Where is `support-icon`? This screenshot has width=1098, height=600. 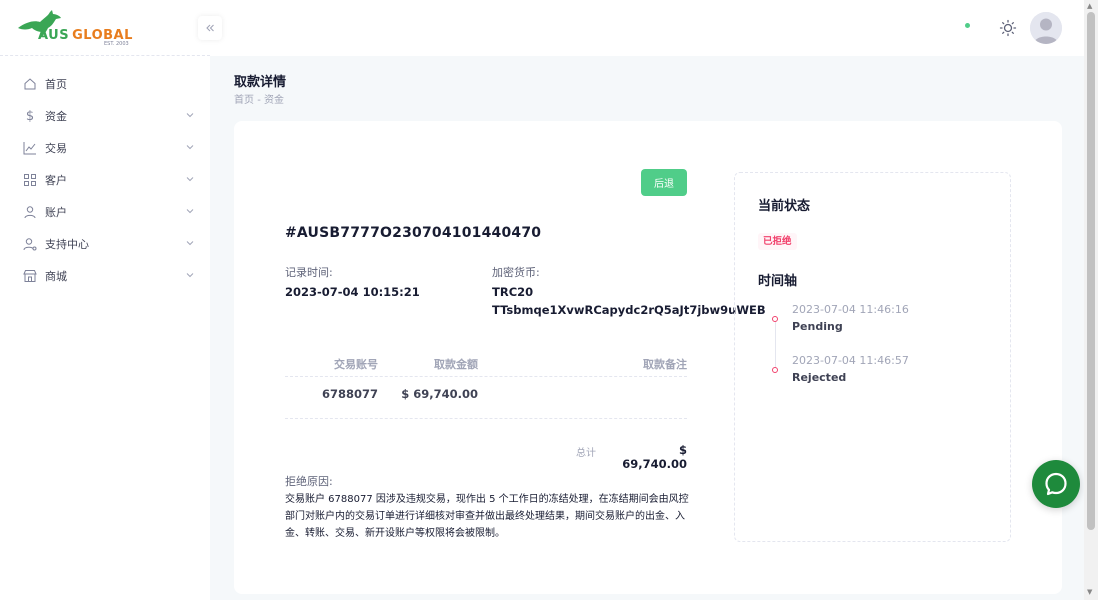 support-icon is located at coordinates (30, 244).